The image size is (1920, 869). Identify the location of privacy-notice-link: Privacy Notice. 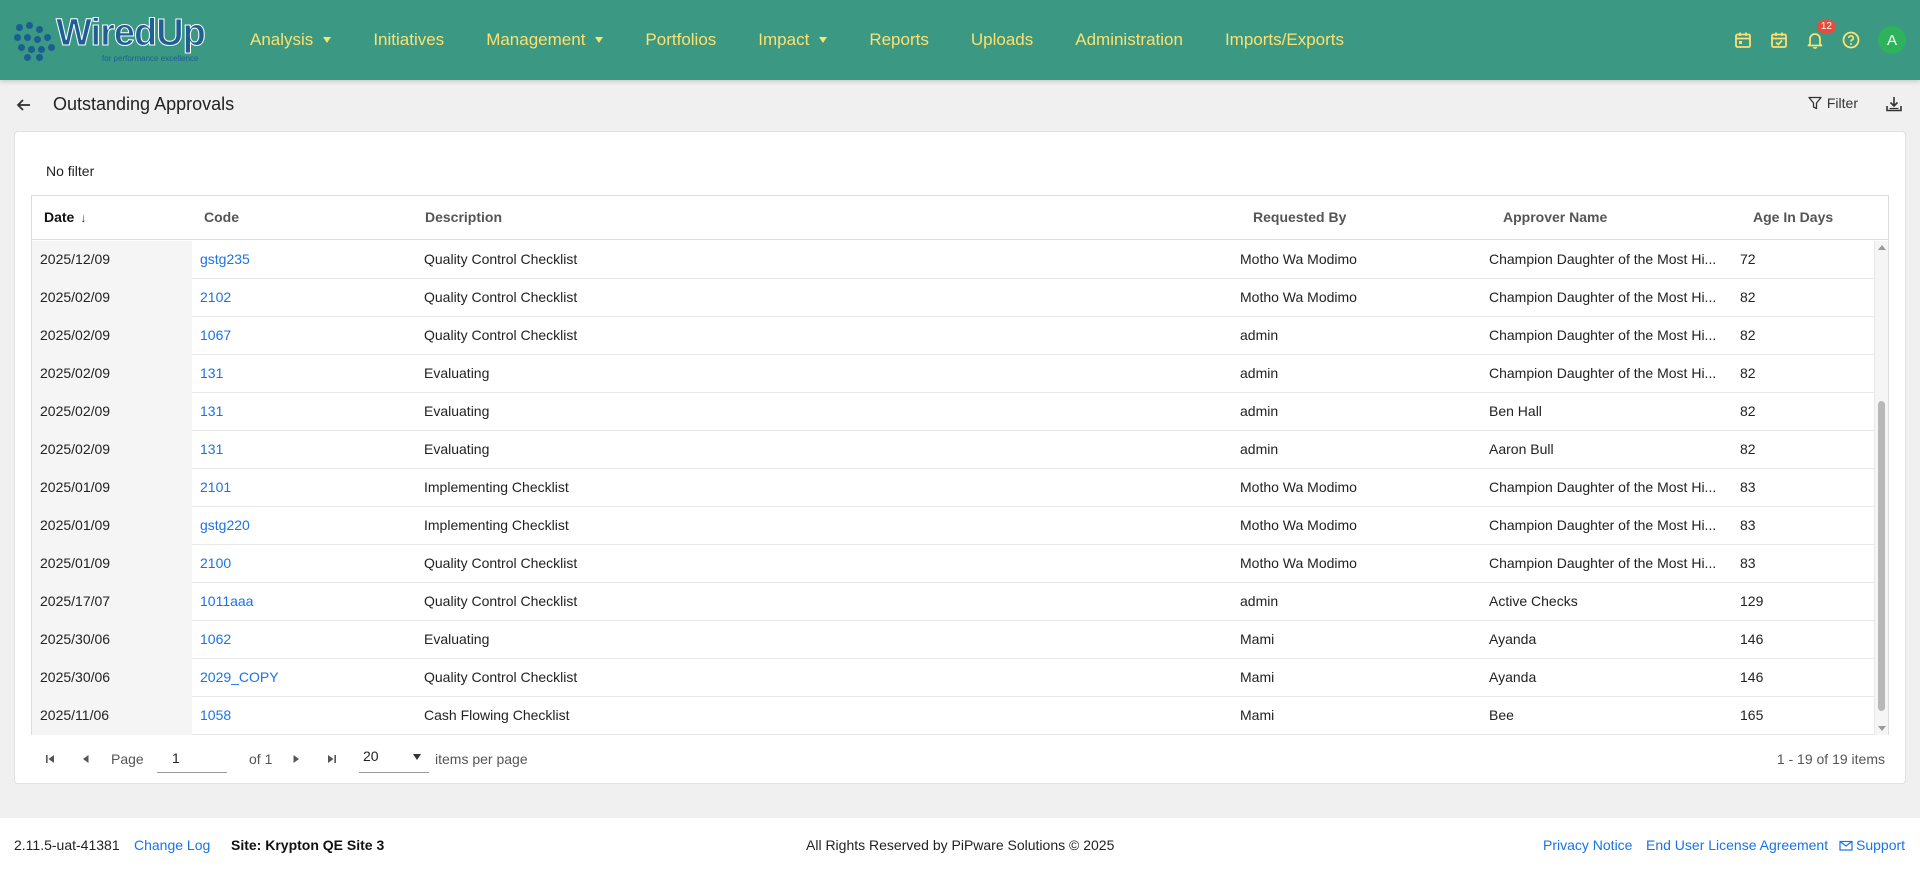
(1587, 845).